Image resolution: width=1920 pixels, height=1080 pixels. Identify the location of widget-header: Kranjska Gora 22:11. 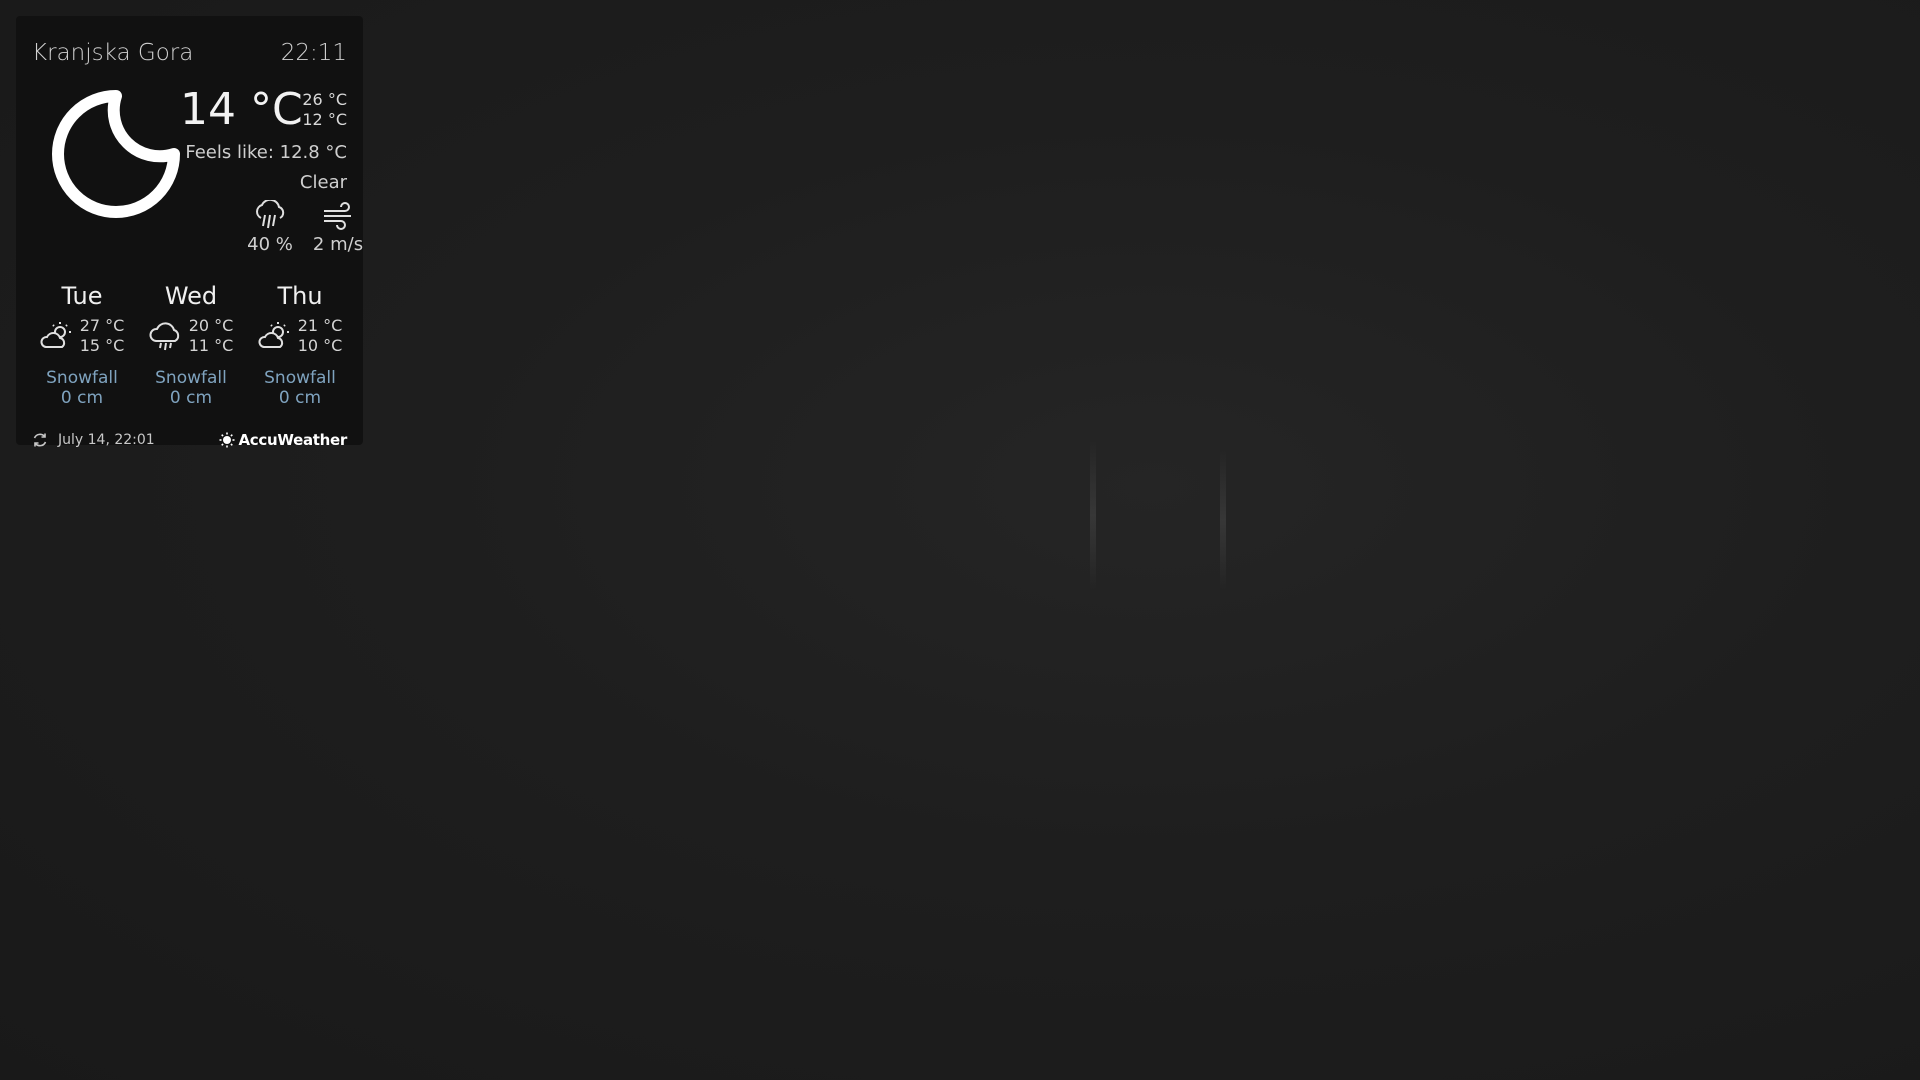
(189, 53).